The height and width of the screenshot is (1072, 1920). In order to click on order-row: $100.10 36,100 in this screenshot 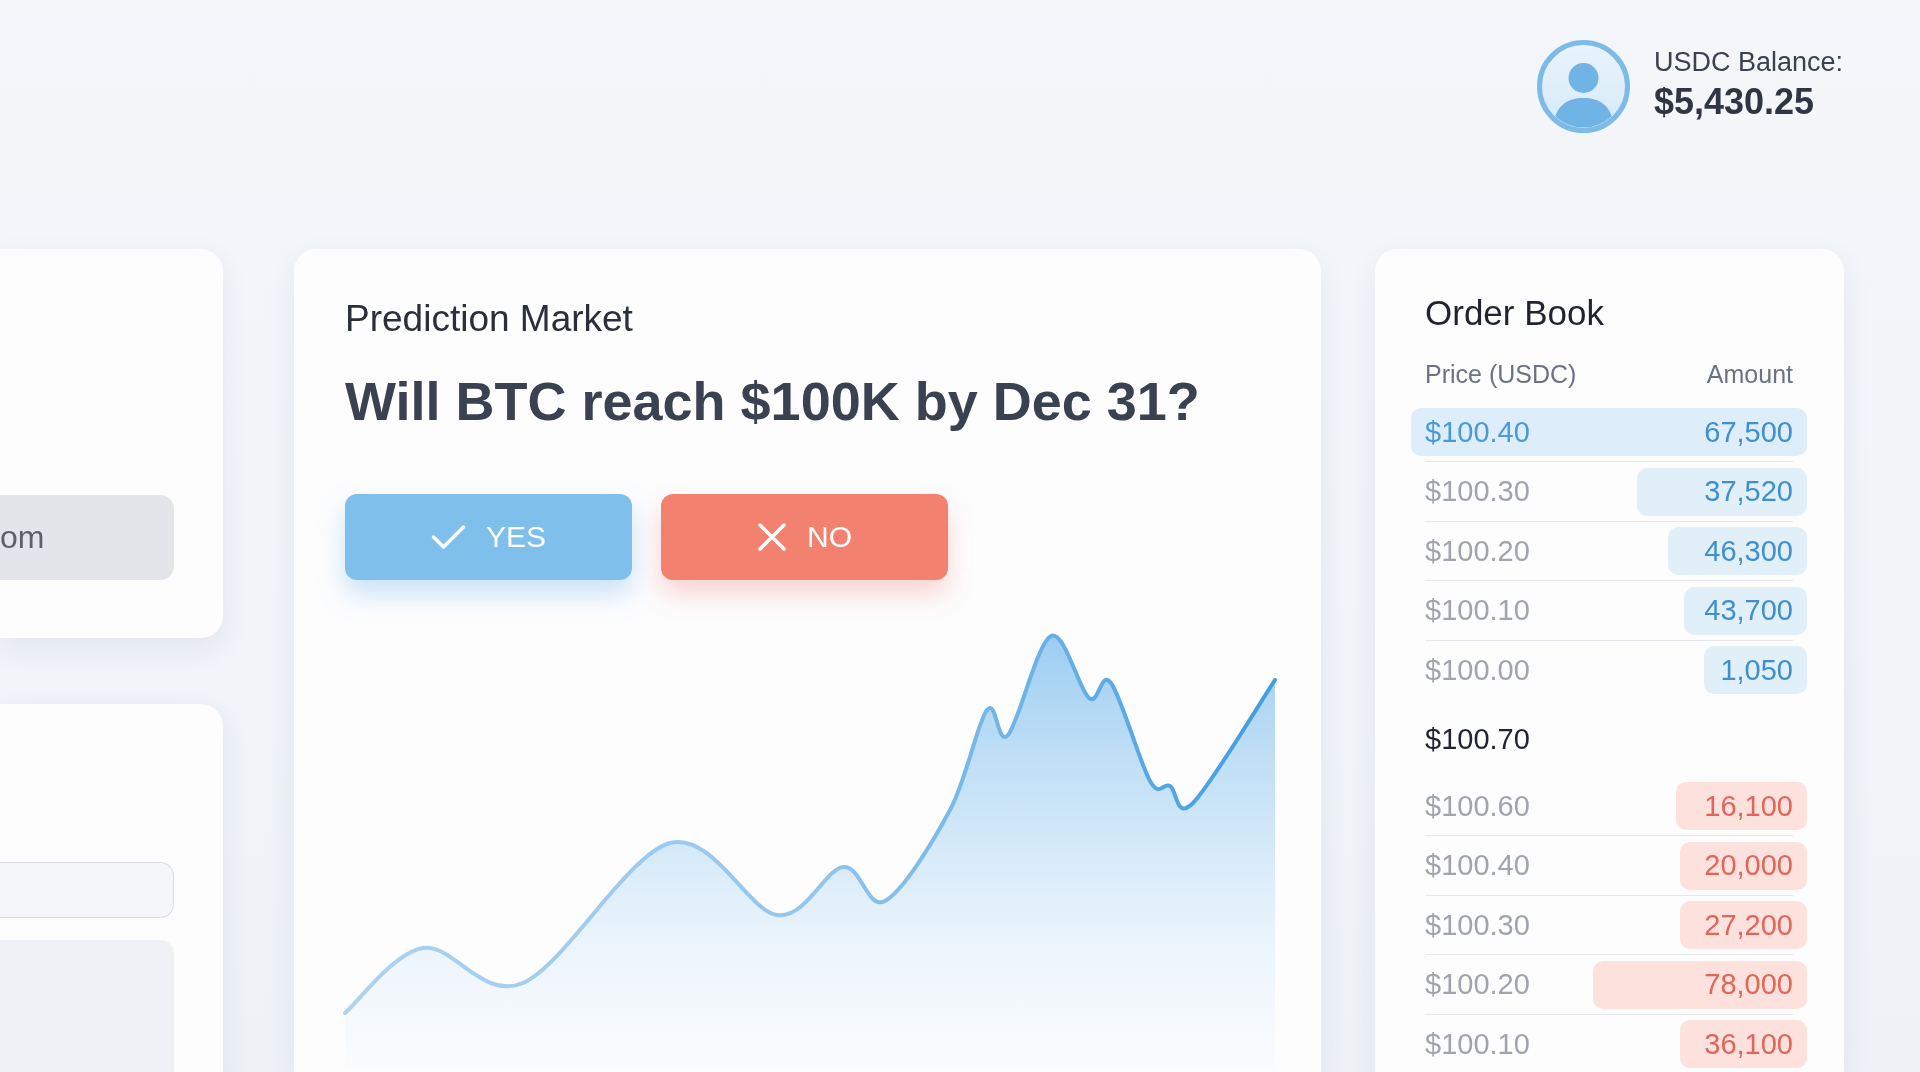, I will do `click(1609, 1044)`.